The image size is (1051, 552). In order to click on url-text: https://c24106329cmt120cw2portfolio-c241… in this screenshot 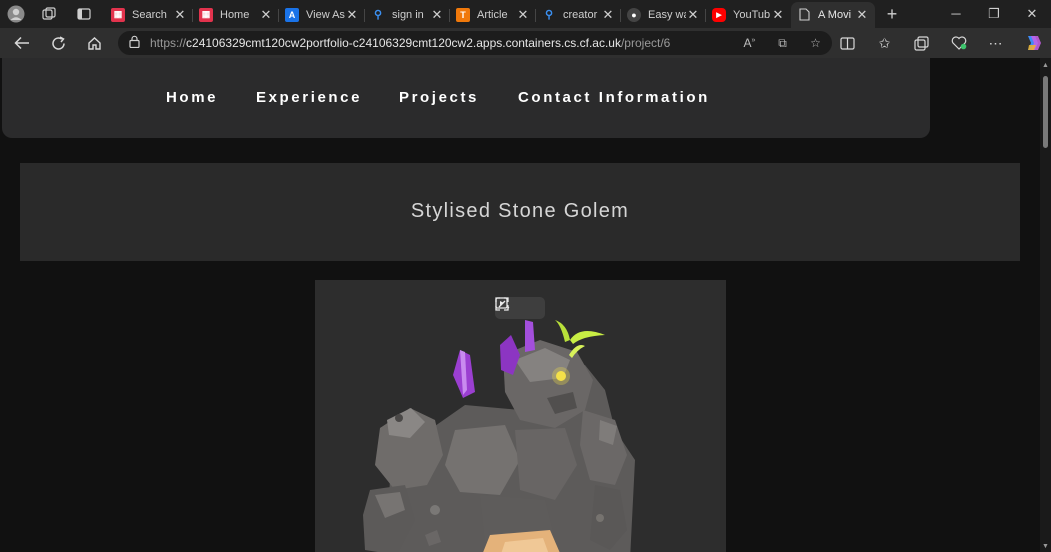, I will do `click(441, 43)`.